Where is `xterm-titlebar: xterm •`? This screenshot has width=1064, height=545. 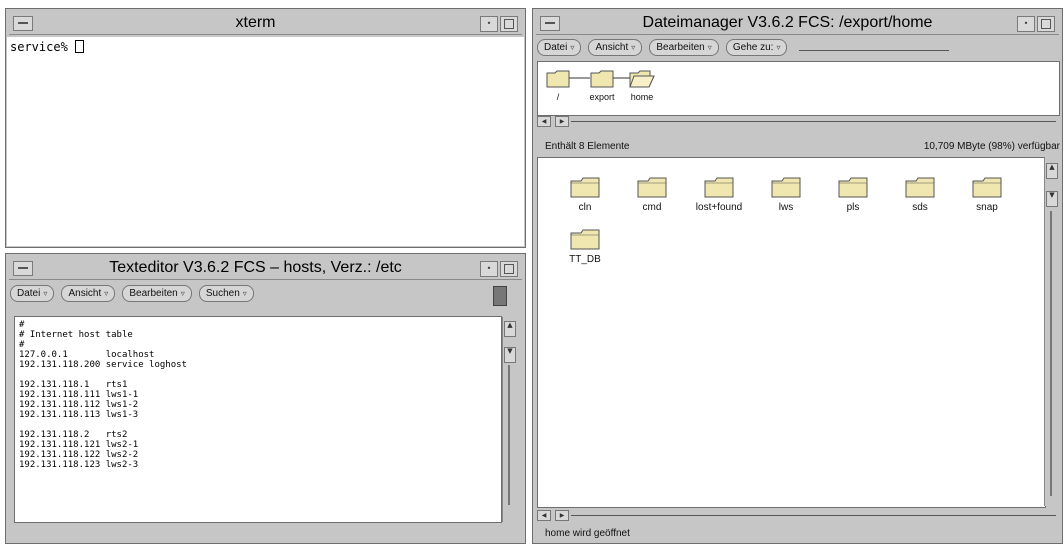 xterm-titlebar: xterm • is located at coordinates (265, 23).